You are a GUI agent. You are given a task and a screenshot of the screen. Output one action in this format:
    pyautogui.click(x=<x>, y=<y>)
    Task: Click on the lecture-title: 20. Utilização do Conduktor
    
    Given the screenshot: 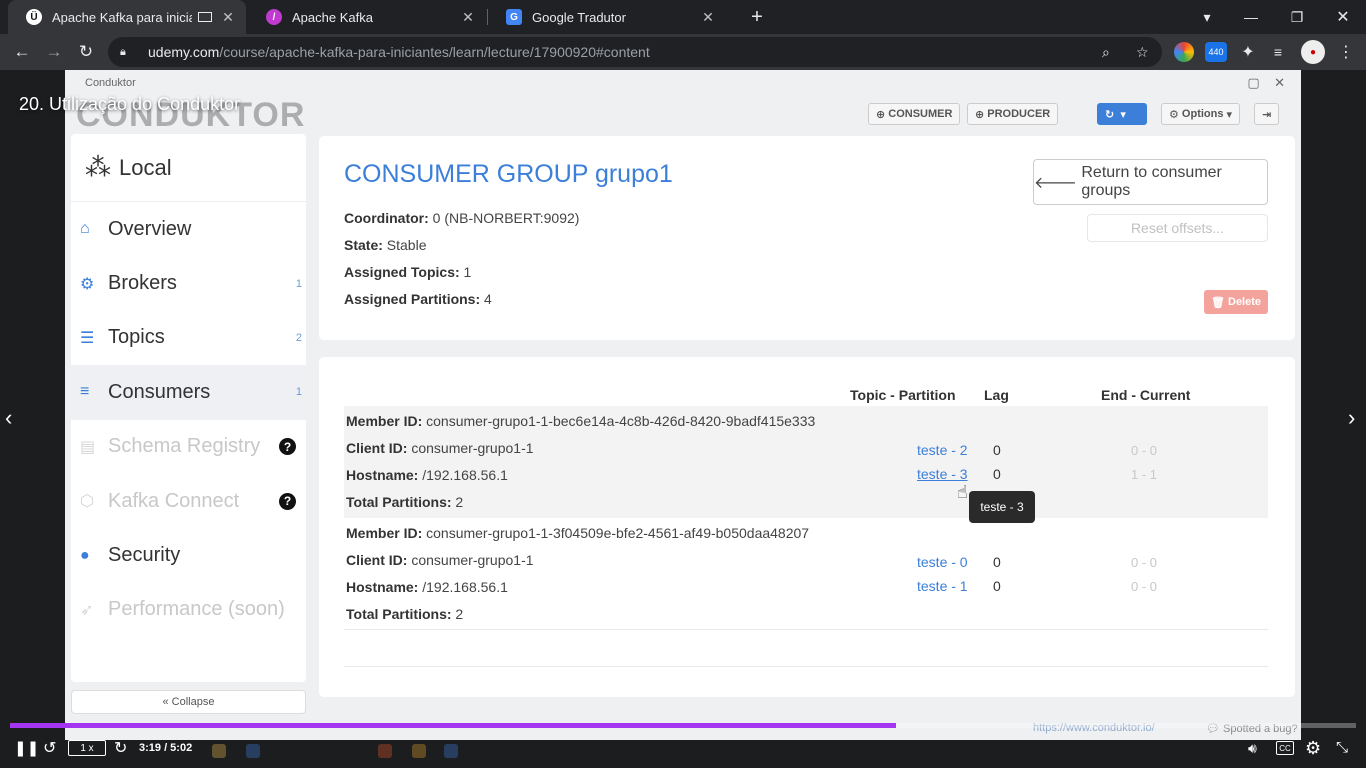 What is the action you would take?
    pyautogui.click(x=130, y=104)
    